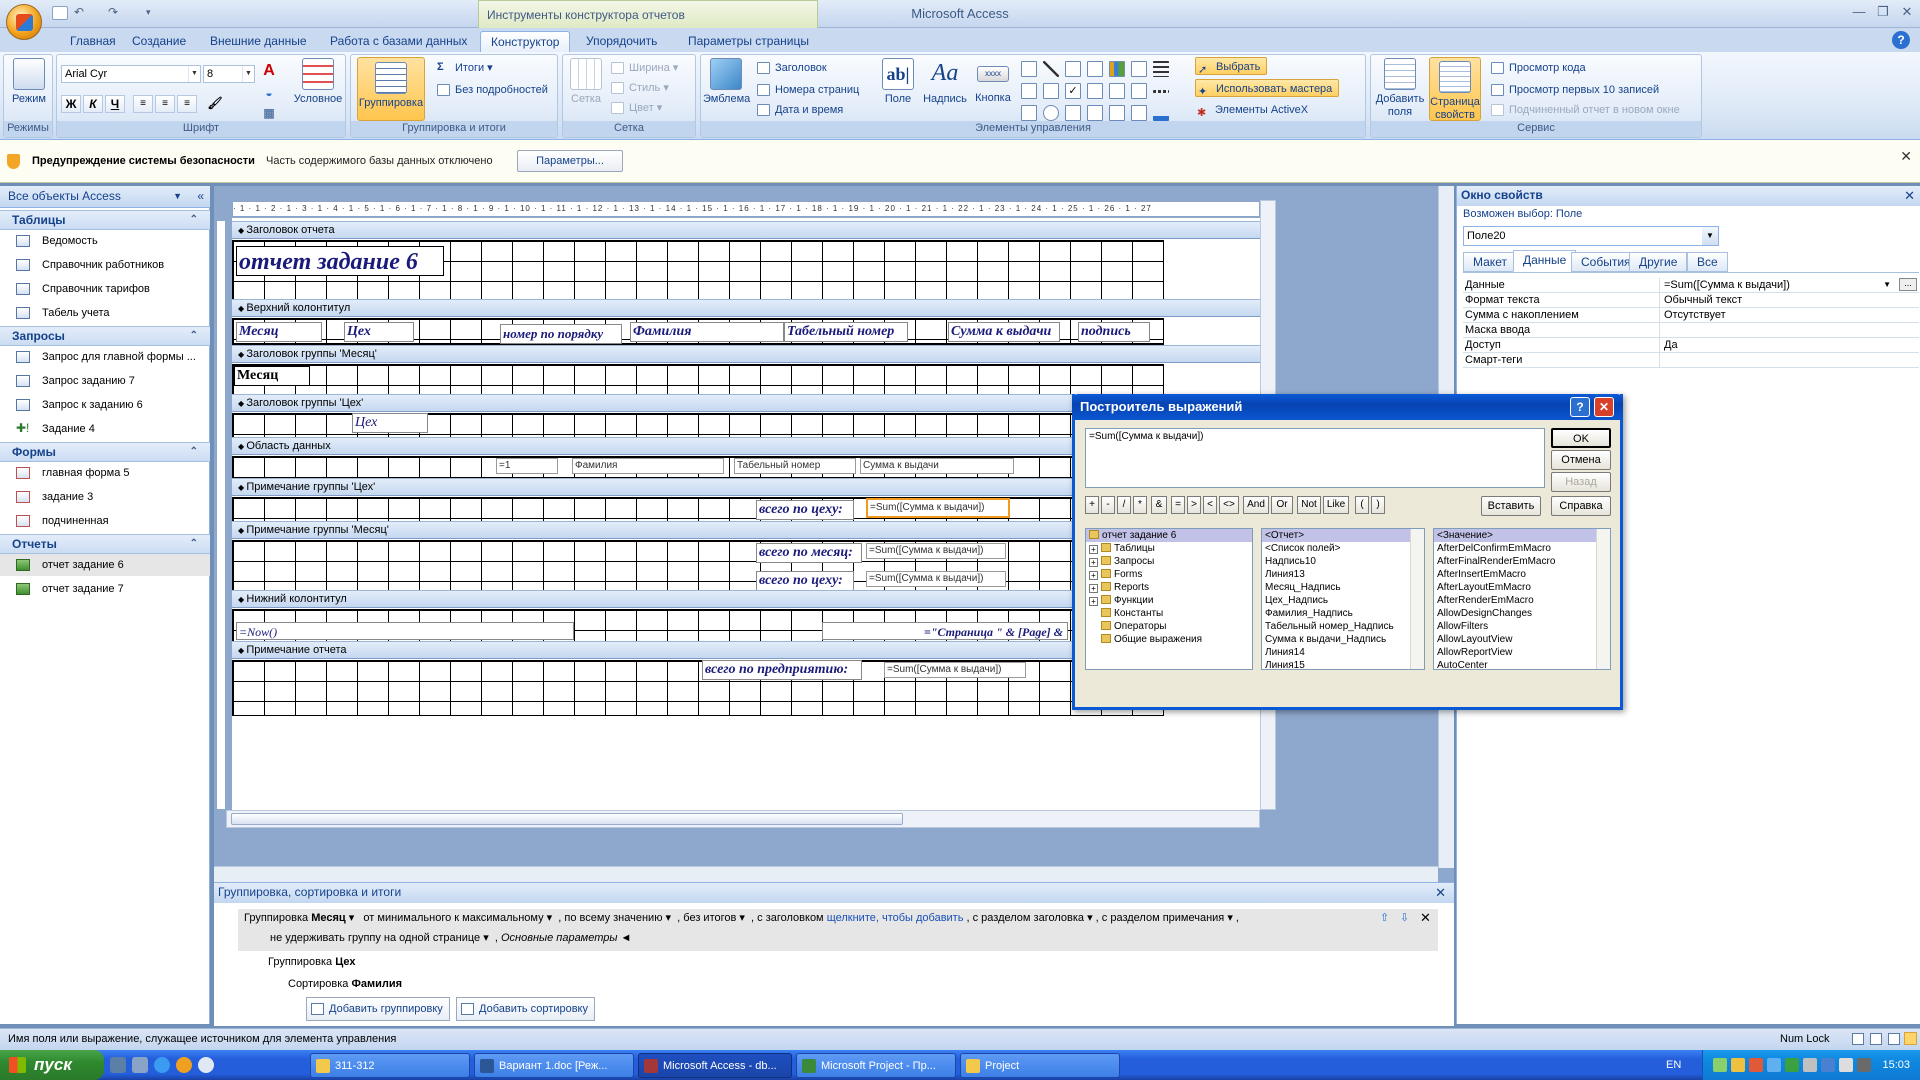 The width and height of the screenshot is (1920, 1080). What do you see at coordinates (93, 41) in the screenshot?
I see `tab-home: Главная` at bounding box center [93, 41].